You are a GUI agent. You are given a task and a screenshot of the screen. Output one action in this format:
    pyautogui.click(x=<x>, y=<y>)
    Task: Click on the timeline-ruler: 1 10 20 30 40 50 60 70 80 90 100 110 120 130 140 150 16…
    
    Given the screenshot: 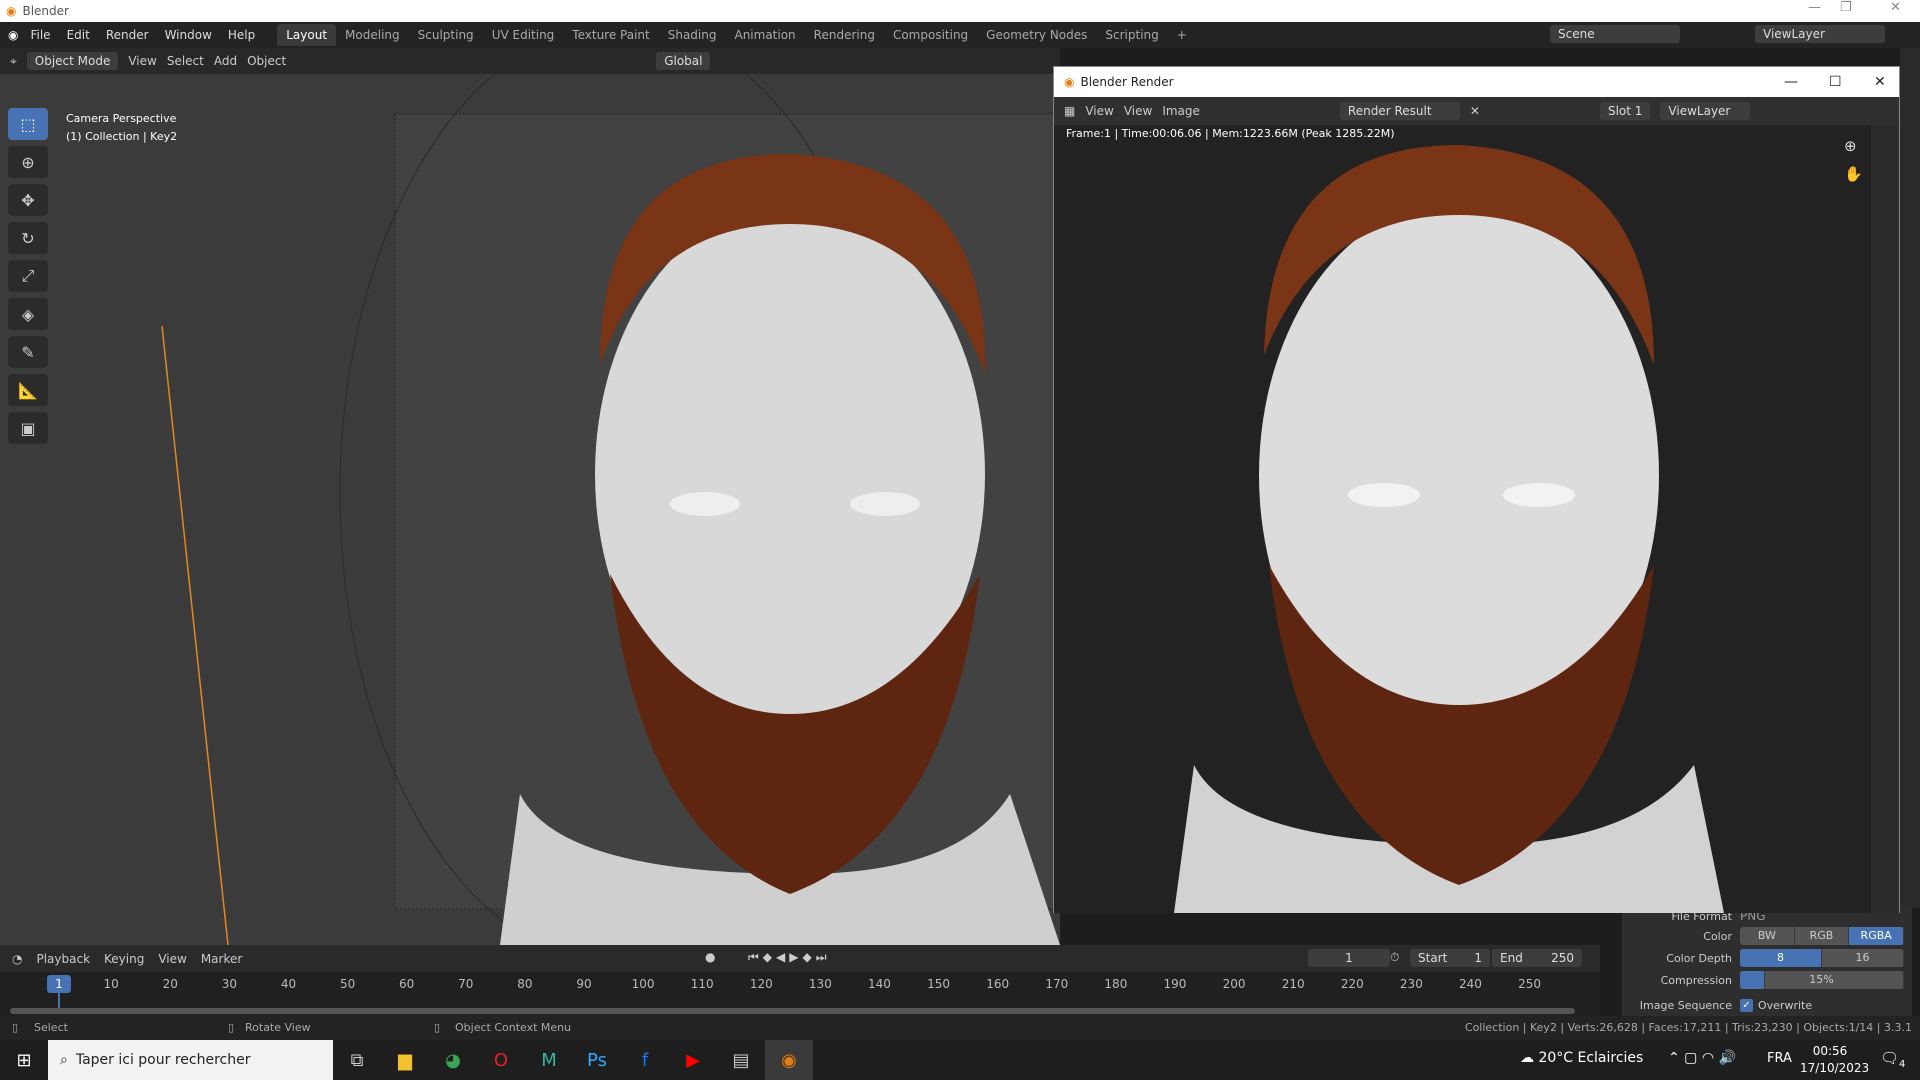 What is the action you would take?
    pyautogui.click(x=800, y=994)
    